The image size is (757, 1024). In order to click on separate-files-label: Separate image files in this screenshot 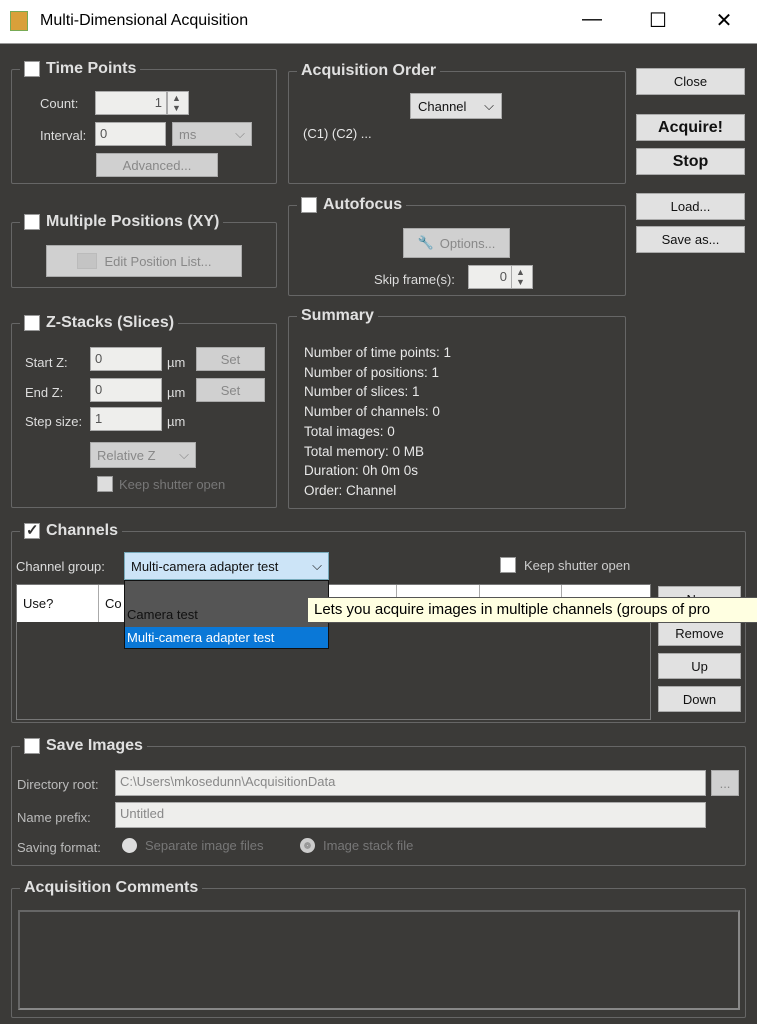, I will do `click(204, 845)`.